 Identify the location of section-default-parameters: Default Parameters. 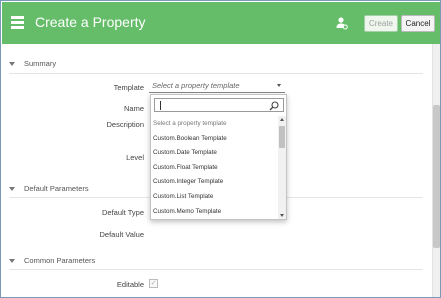
(49, 188).